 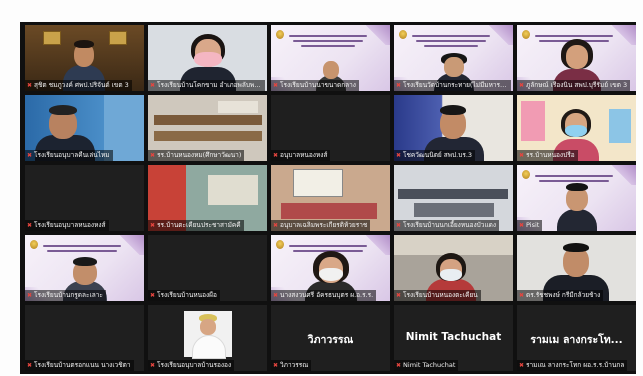 What do you see at coordinates (437, 295) in the screenshot?
I see `participant-name: ✖ โรงเรียนบ้านหนองตะเคียน` at bounding box center [437, 295].